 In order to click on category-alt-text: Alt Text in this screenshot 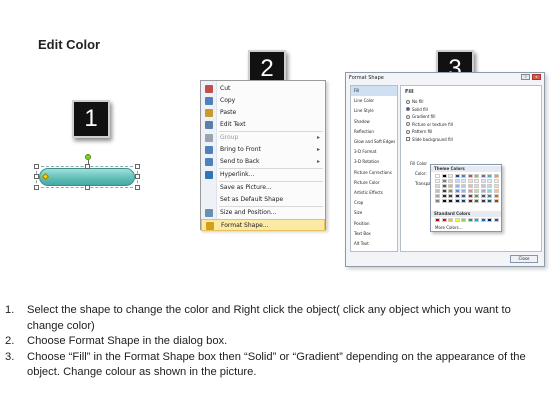, I will do `click(374, 244)`.